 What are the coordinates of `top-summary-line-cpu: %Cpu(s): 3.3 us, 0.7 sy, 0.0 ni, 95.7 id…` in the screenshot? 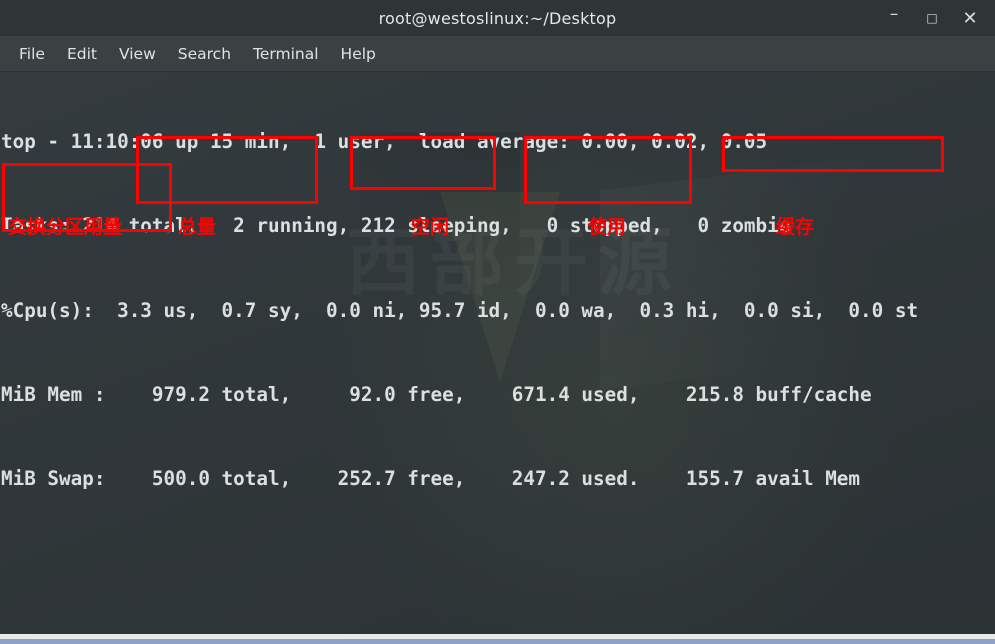 It's located at (460, 310).